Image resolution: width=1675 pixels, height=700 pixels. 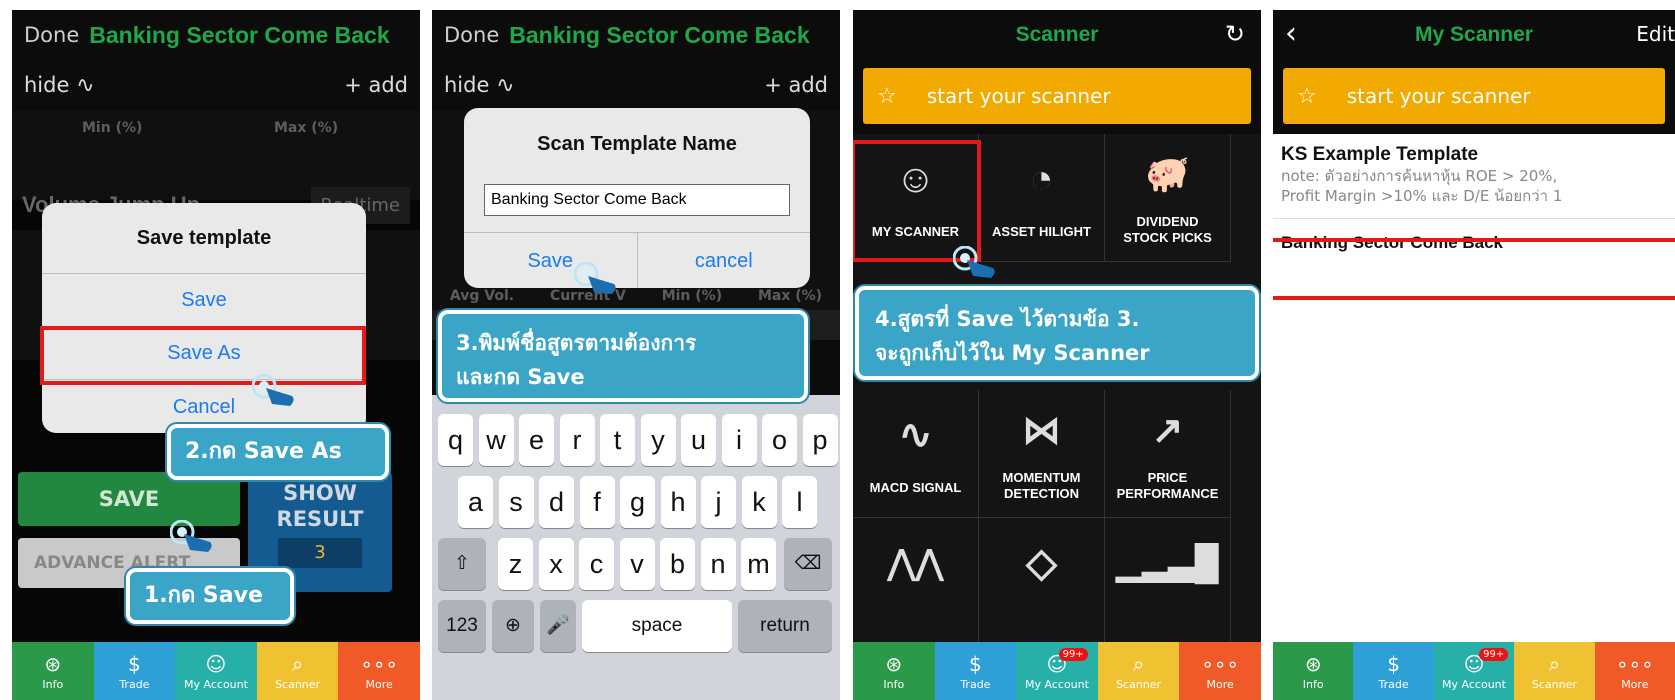 What do you see at coordinates (1167, 173) in the screenshot?
I see `piggy-bank-icon: 🐖` at bounding box center [1167, 173].